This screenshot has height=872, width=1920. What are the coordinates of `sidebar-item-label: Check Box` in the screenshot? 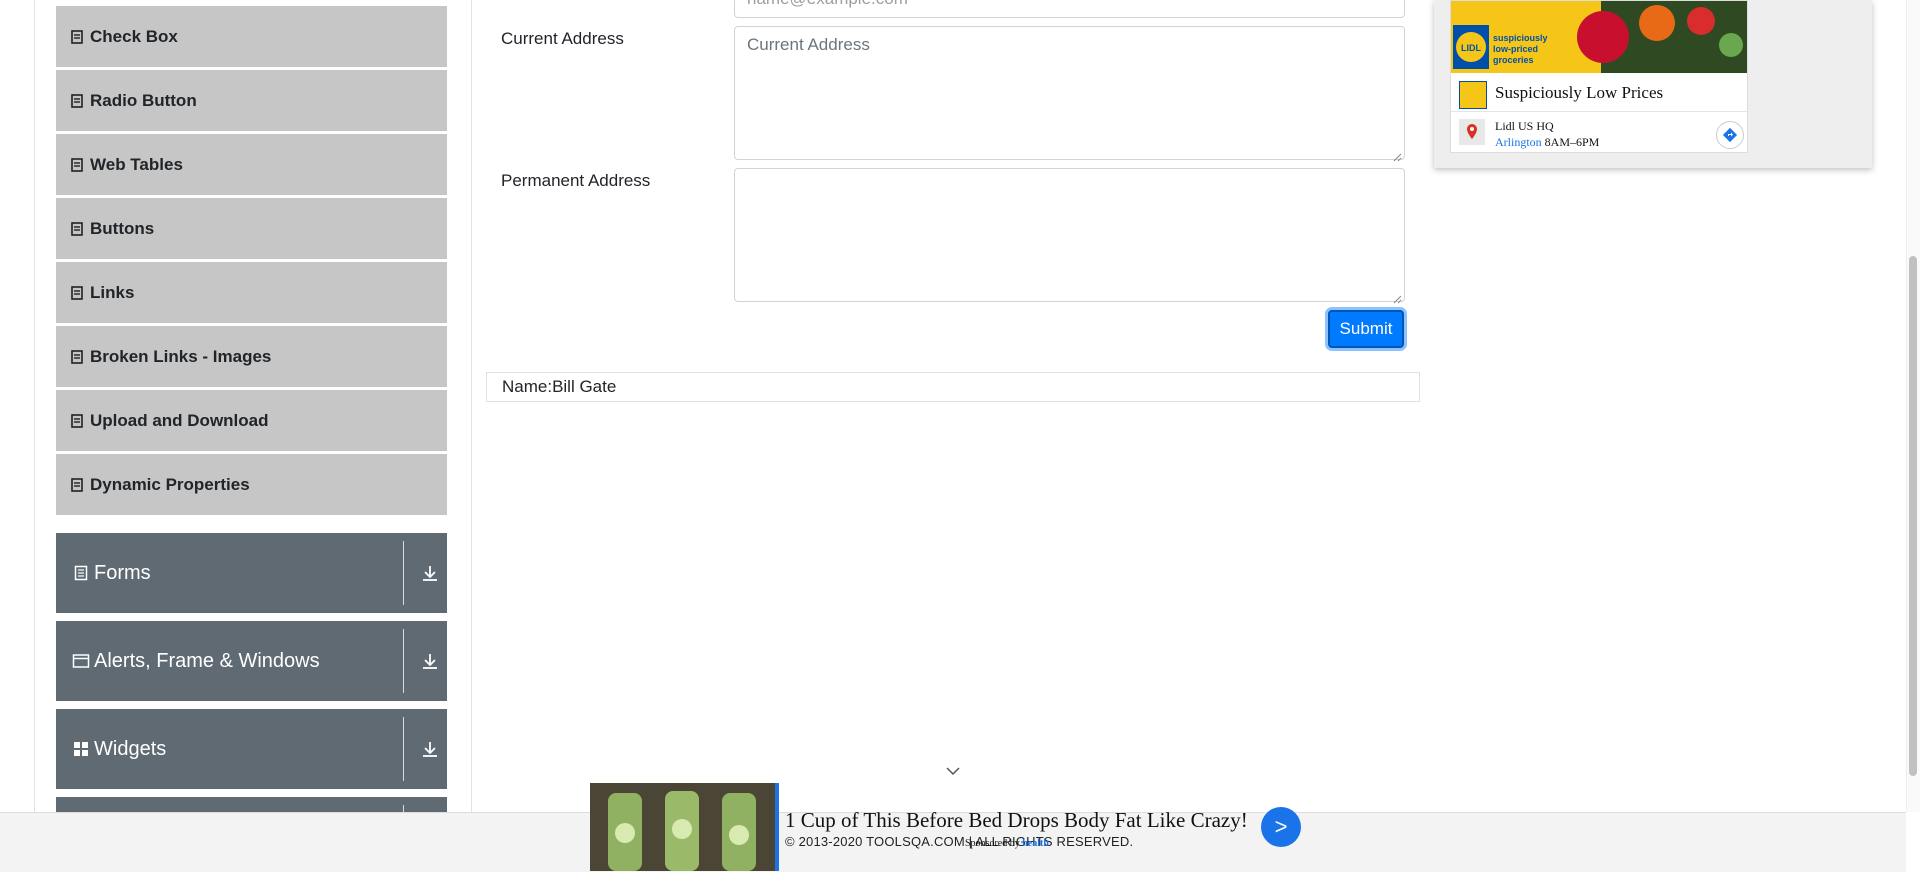 It's located at (134, 36).